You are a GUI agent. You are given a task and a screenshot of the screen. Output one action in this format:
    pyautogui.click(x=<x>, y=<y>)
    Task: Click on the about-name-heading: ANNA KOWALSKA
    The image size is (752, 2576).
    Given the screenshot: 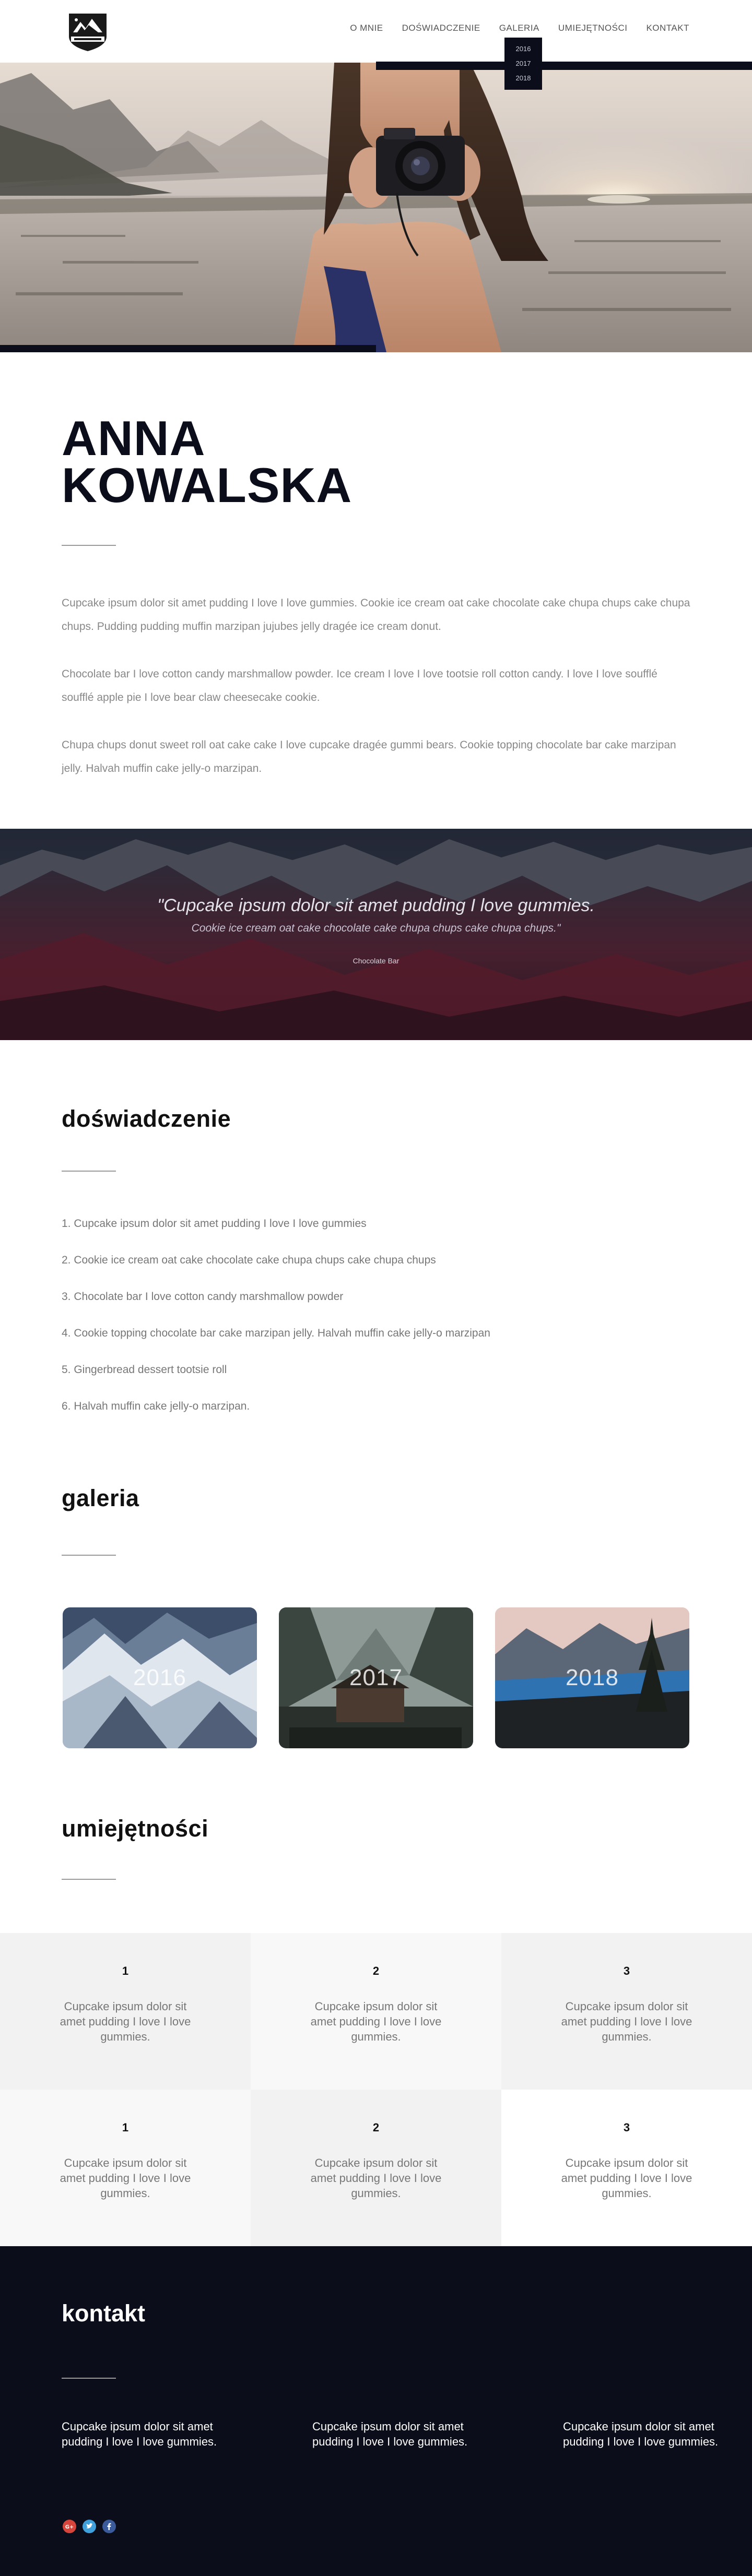 What is the action you would take?
    pyautogui.click(x=207, y=463)
    